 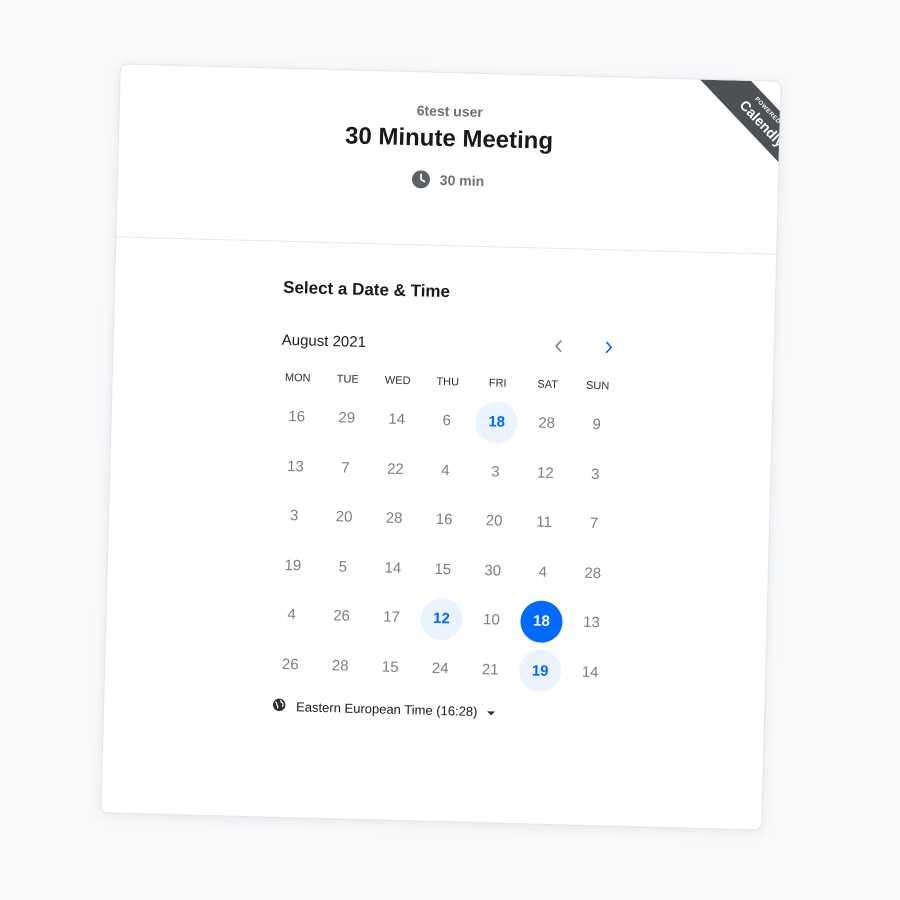 I want to click on day-cell: 21, so click(x=490, y=669).